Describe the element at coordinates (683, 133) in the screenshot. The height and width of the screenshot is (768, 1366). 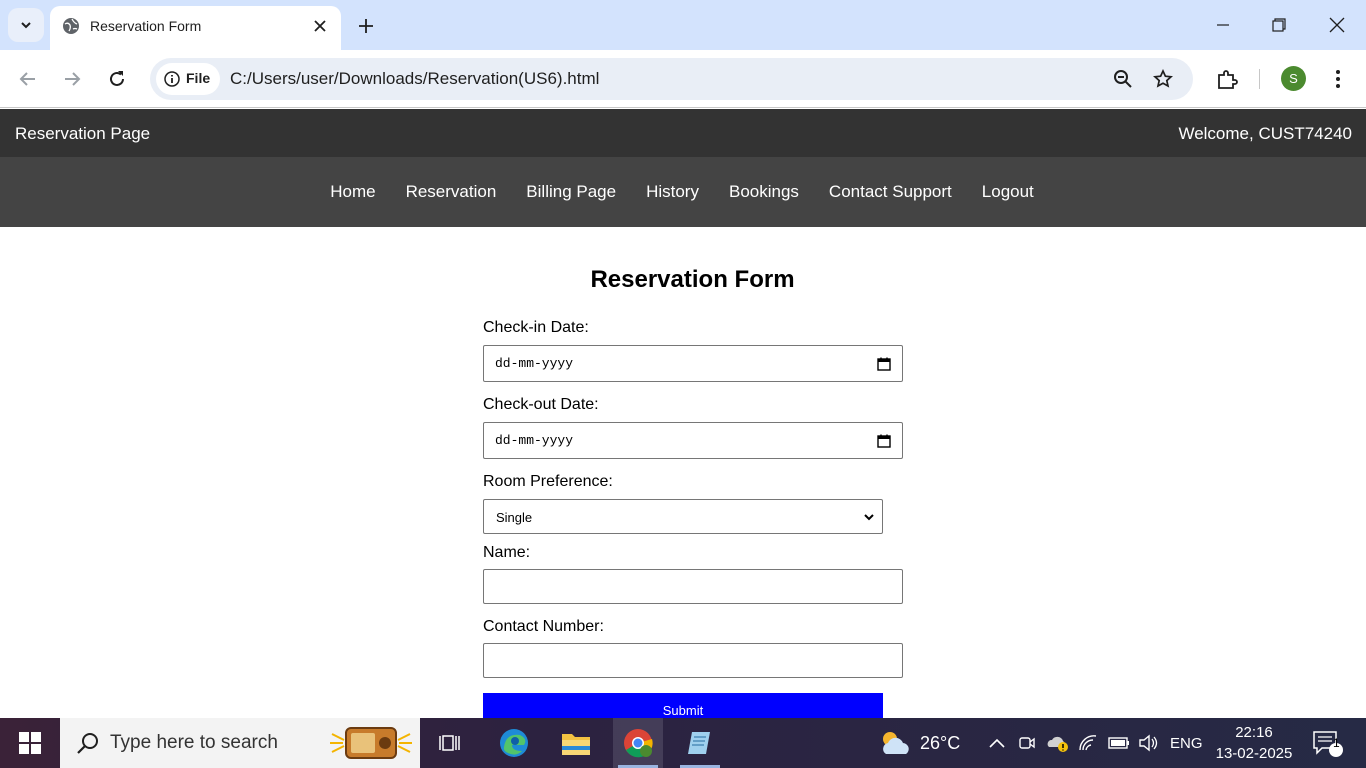
I see `site-header: Reservation Page Welcome, CUST74240` at that location.